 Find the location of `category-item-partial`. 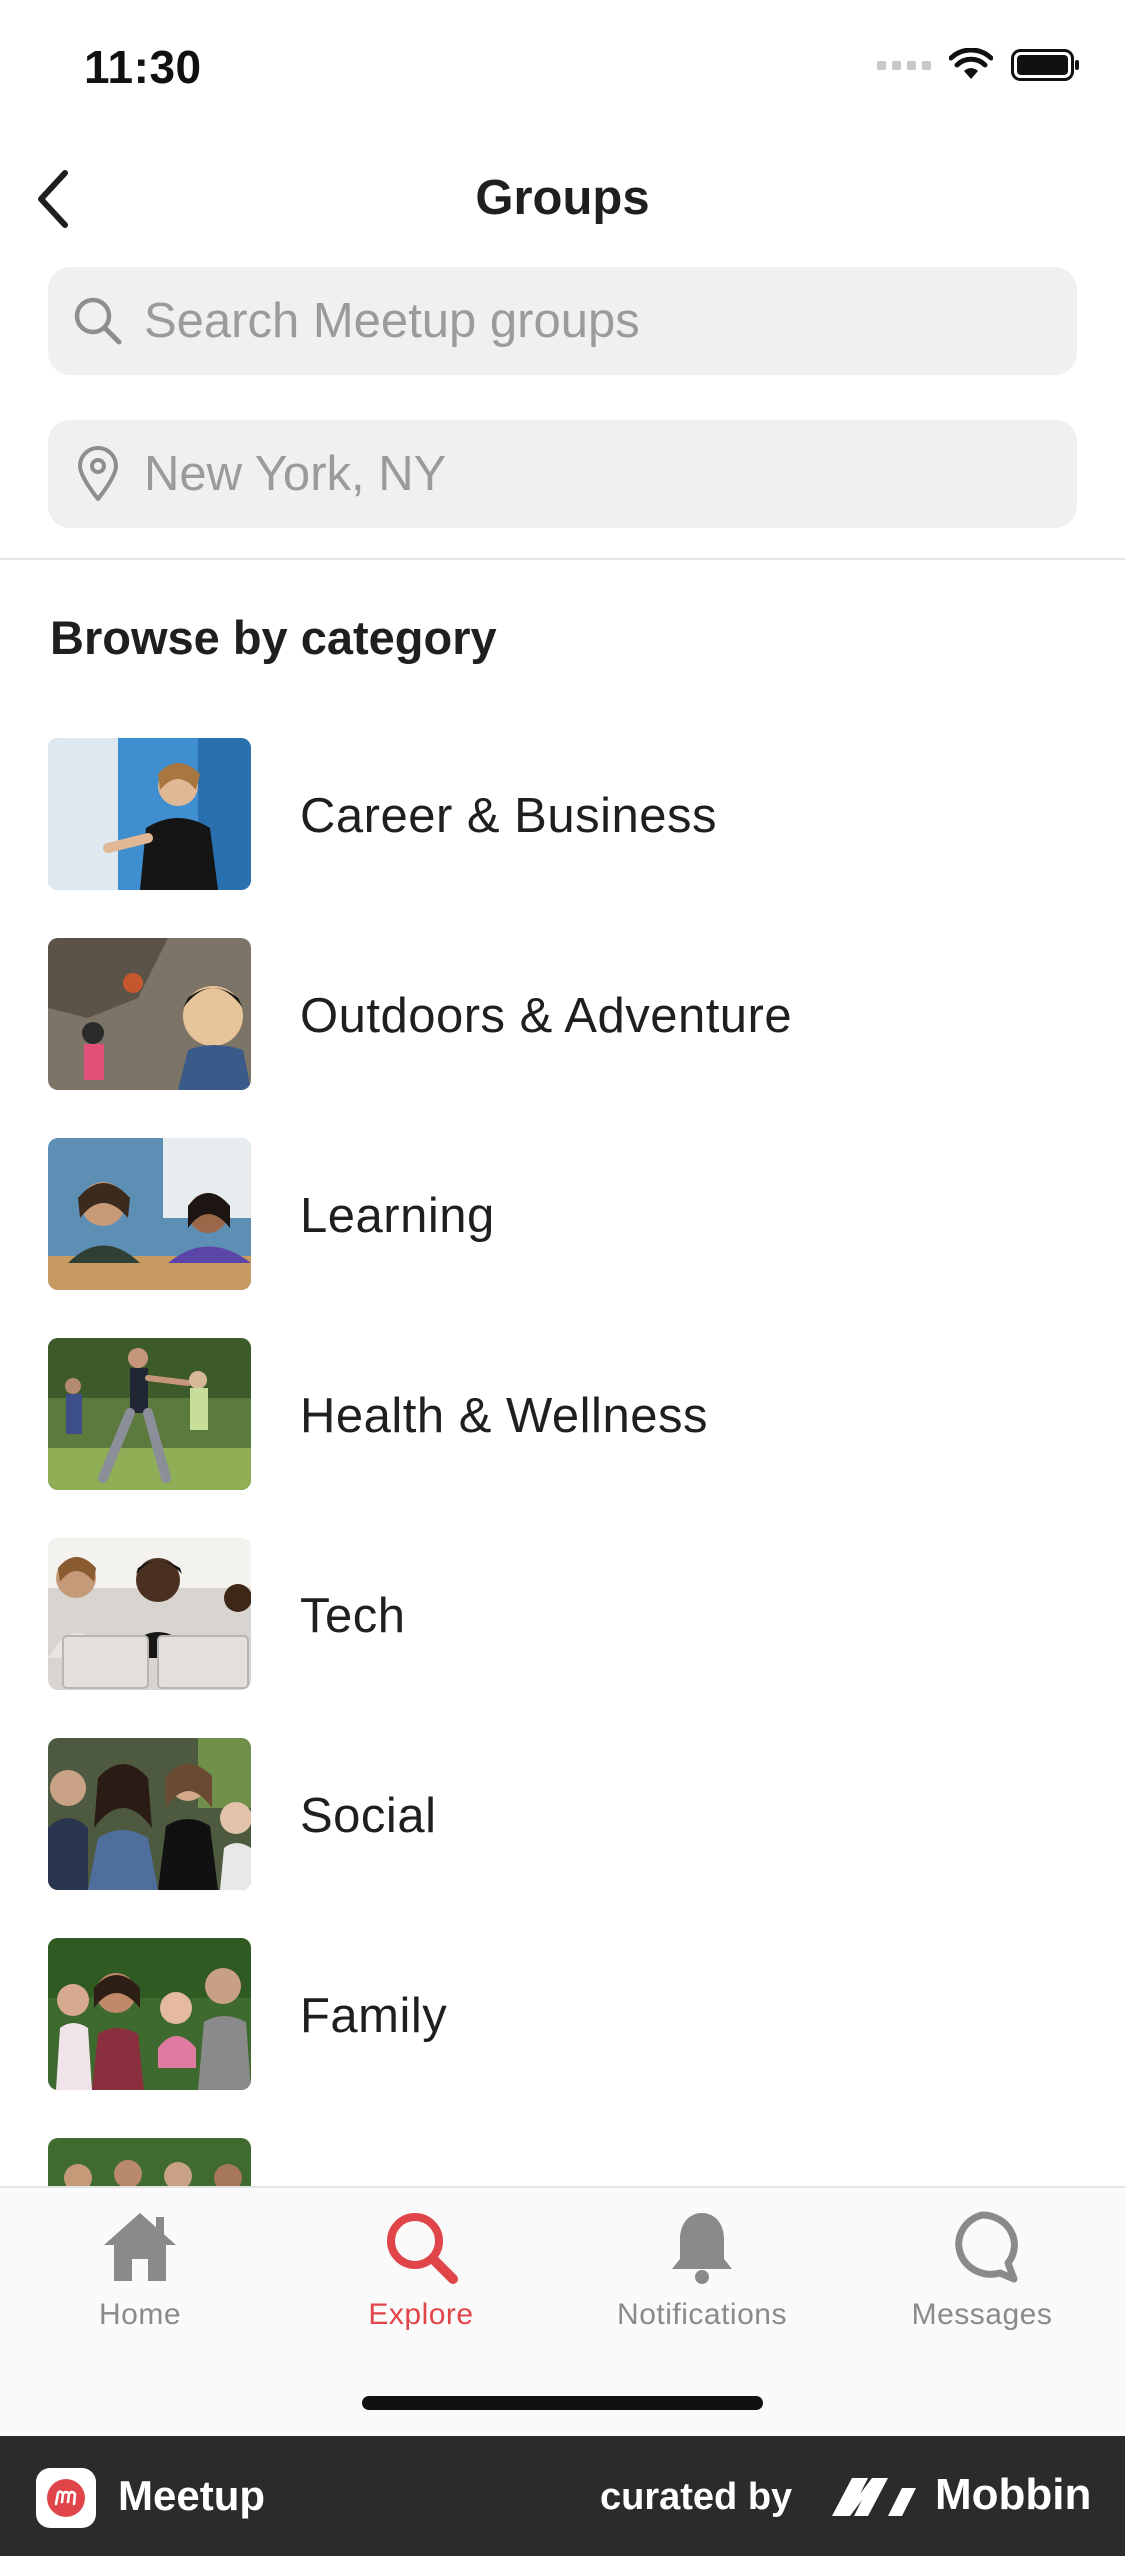

category-item-partial is located at coordinates (562, 2161).